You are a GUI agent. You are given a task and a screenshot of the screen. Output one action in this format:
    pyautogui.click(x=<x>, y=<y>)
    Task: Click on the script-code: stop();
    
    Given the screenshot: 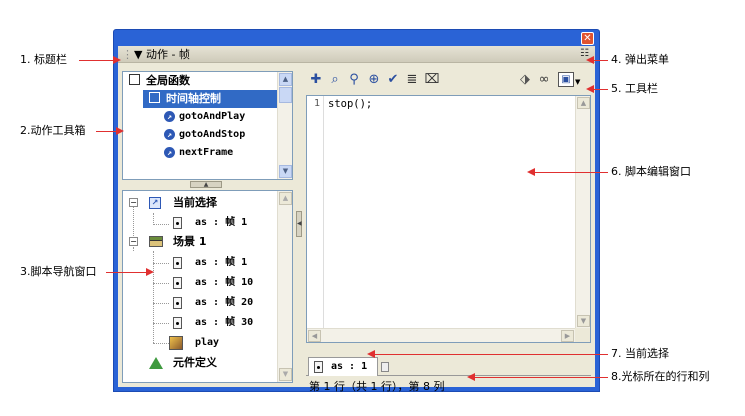 What is the action you would take?
    pyautogui.click(x=350, y=104)
    